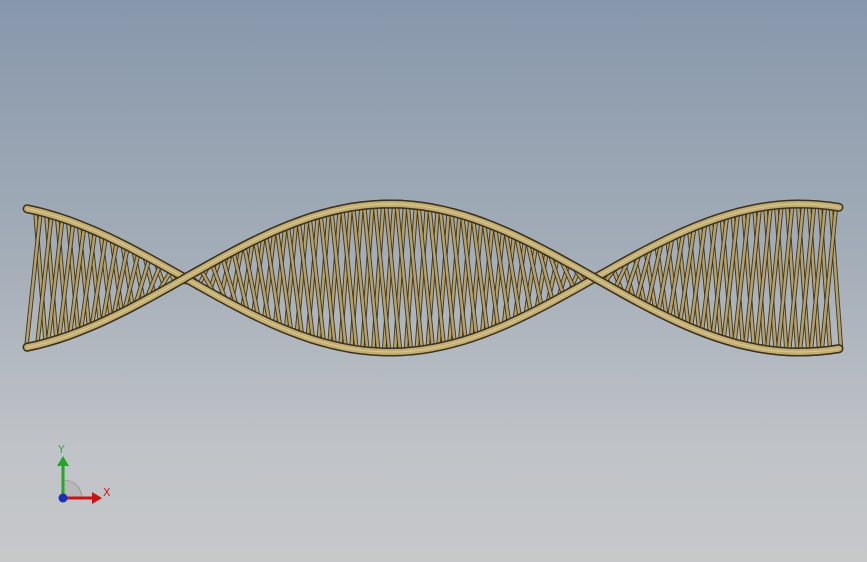 The width and height of the screenshot is (867, 562). I want to click on triad-plane-icon, so click(73, 489).